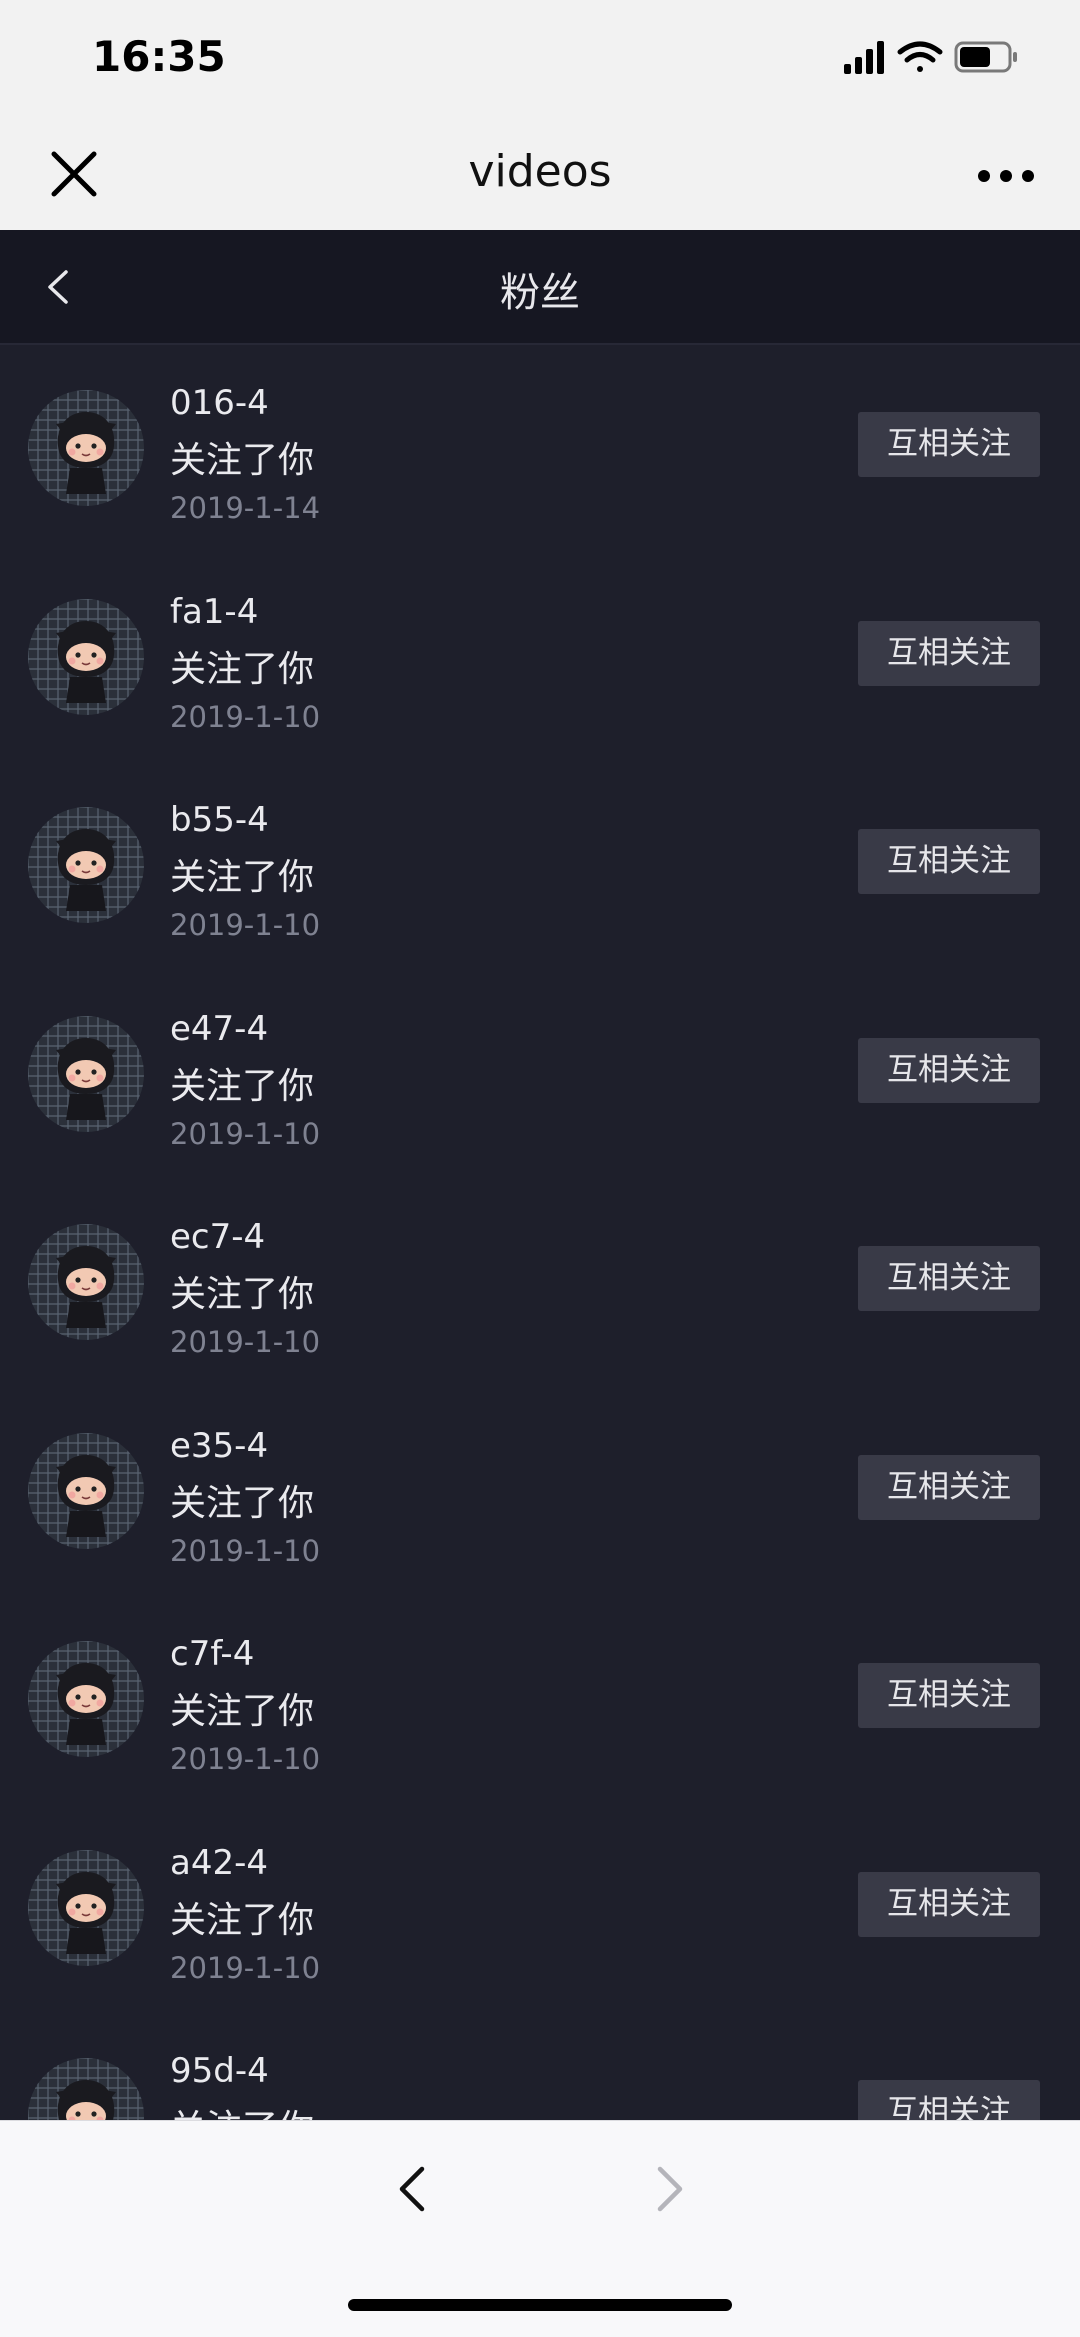  What do you see at coordinates (540, 660) in the screenshot?
I see `follower-row: fa1-4 关注了你 2019-1-10 互相关注` at bounding box center [540, 660].